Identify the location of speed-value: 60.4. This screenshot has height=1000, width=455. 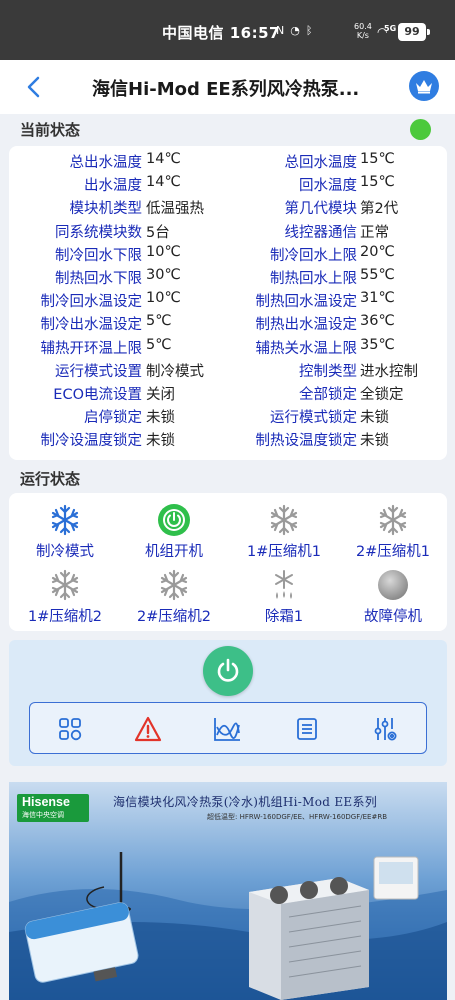
(363, 26).